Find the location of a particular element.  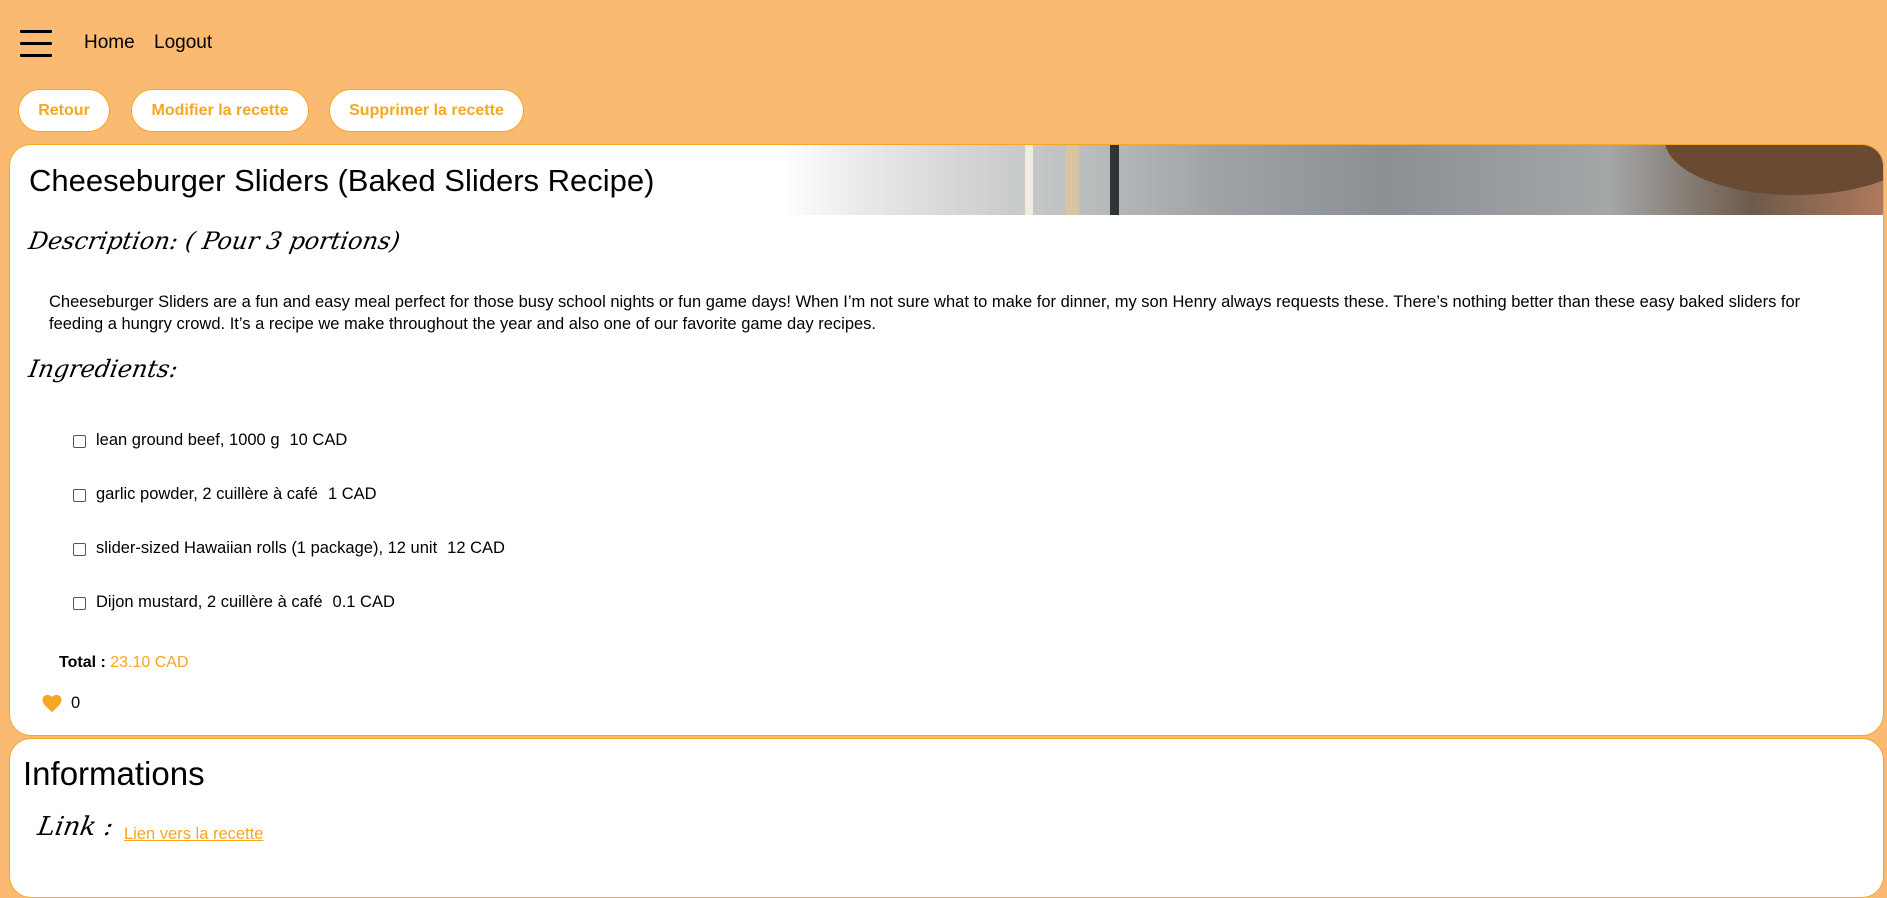

ingredient-price: 12 CAD is located at coordinates (476, 548).